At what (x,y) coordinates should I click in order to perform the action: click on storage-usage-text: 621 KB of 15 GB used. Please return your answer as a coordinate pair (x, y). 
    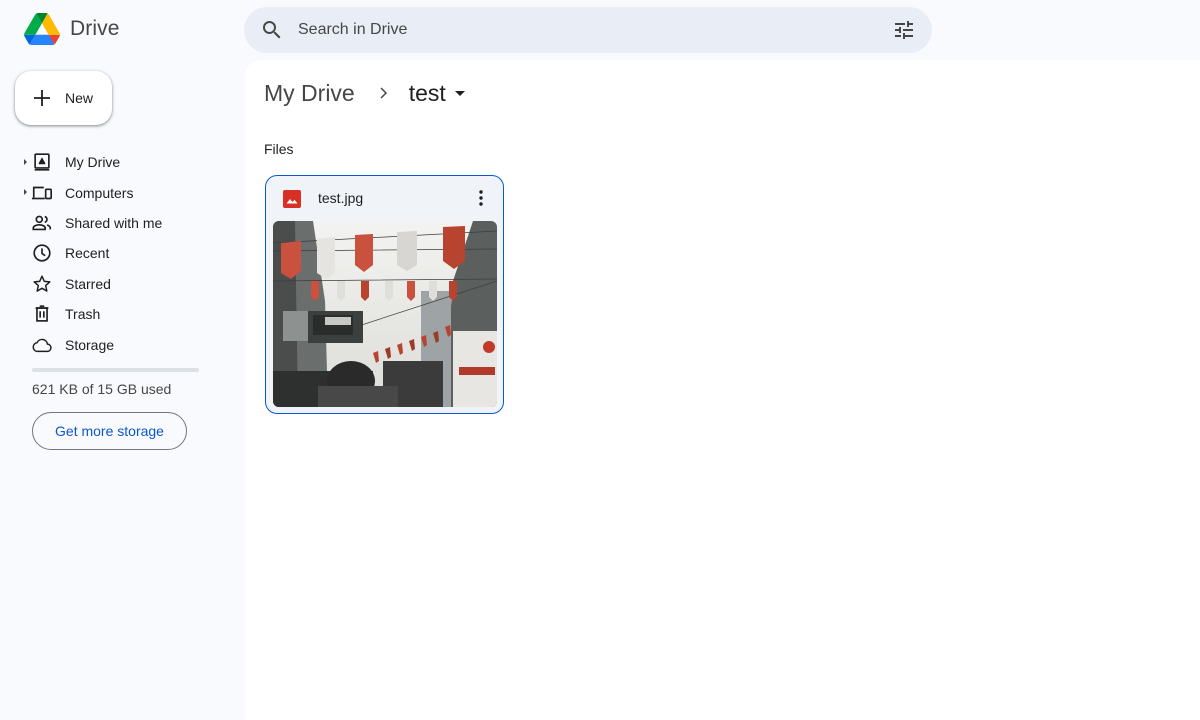
    Looking at the image, I should click on (102, 389).